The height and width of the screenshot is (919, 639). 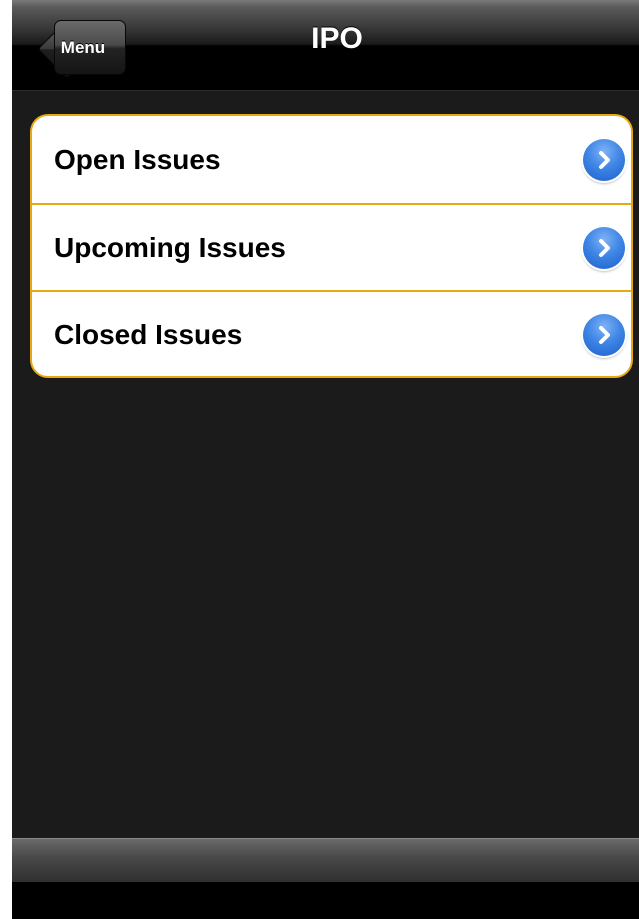 What do you see at coordinates (325, 860) in the screenshot?
I see `bottom-toolbar` at bounding box center [325, 860].